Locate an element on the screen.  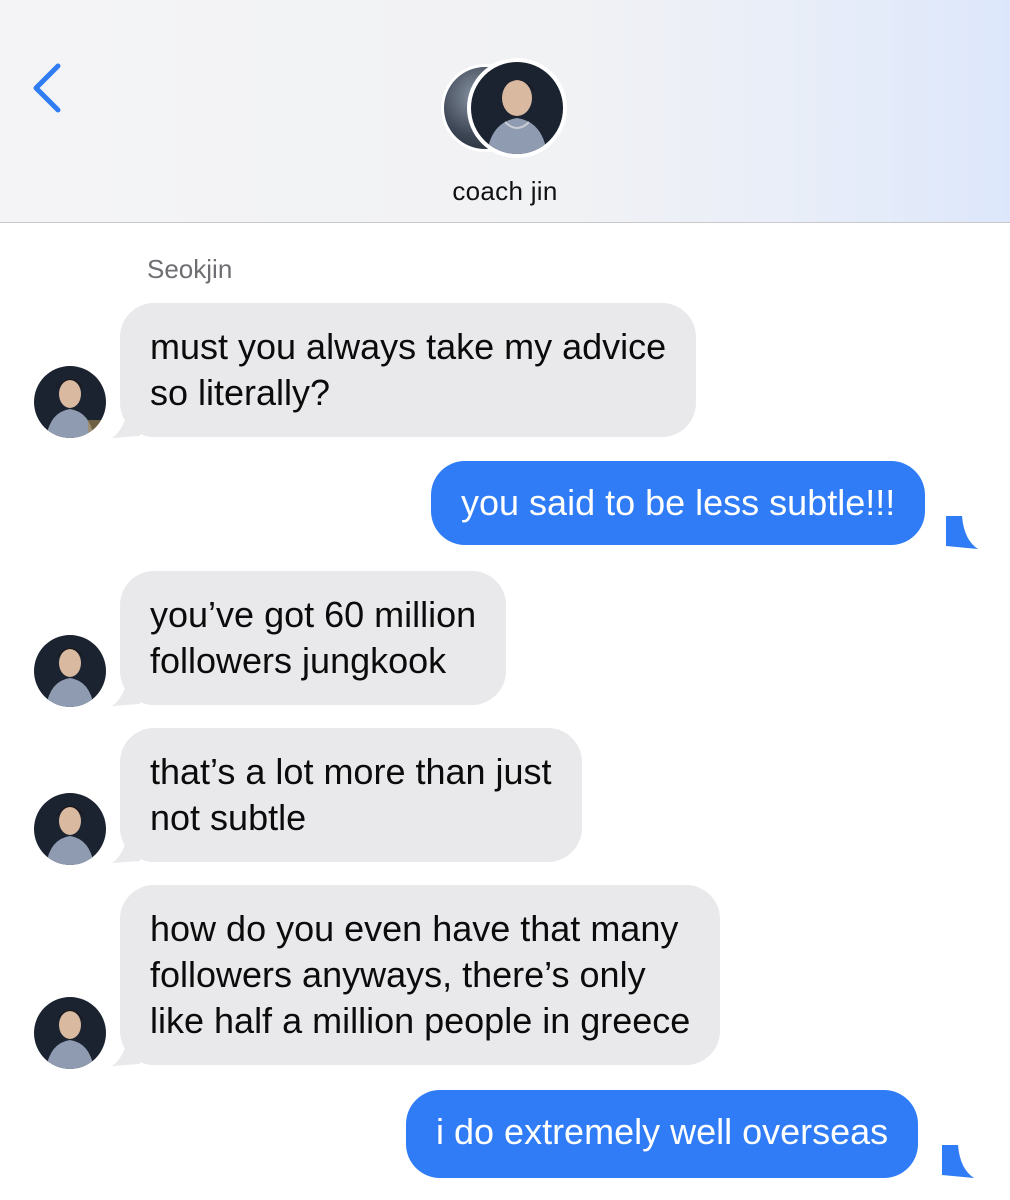
message-bubble-incoming: you’ve got 60 million followers jungkook is located at coordinates (313, 638).